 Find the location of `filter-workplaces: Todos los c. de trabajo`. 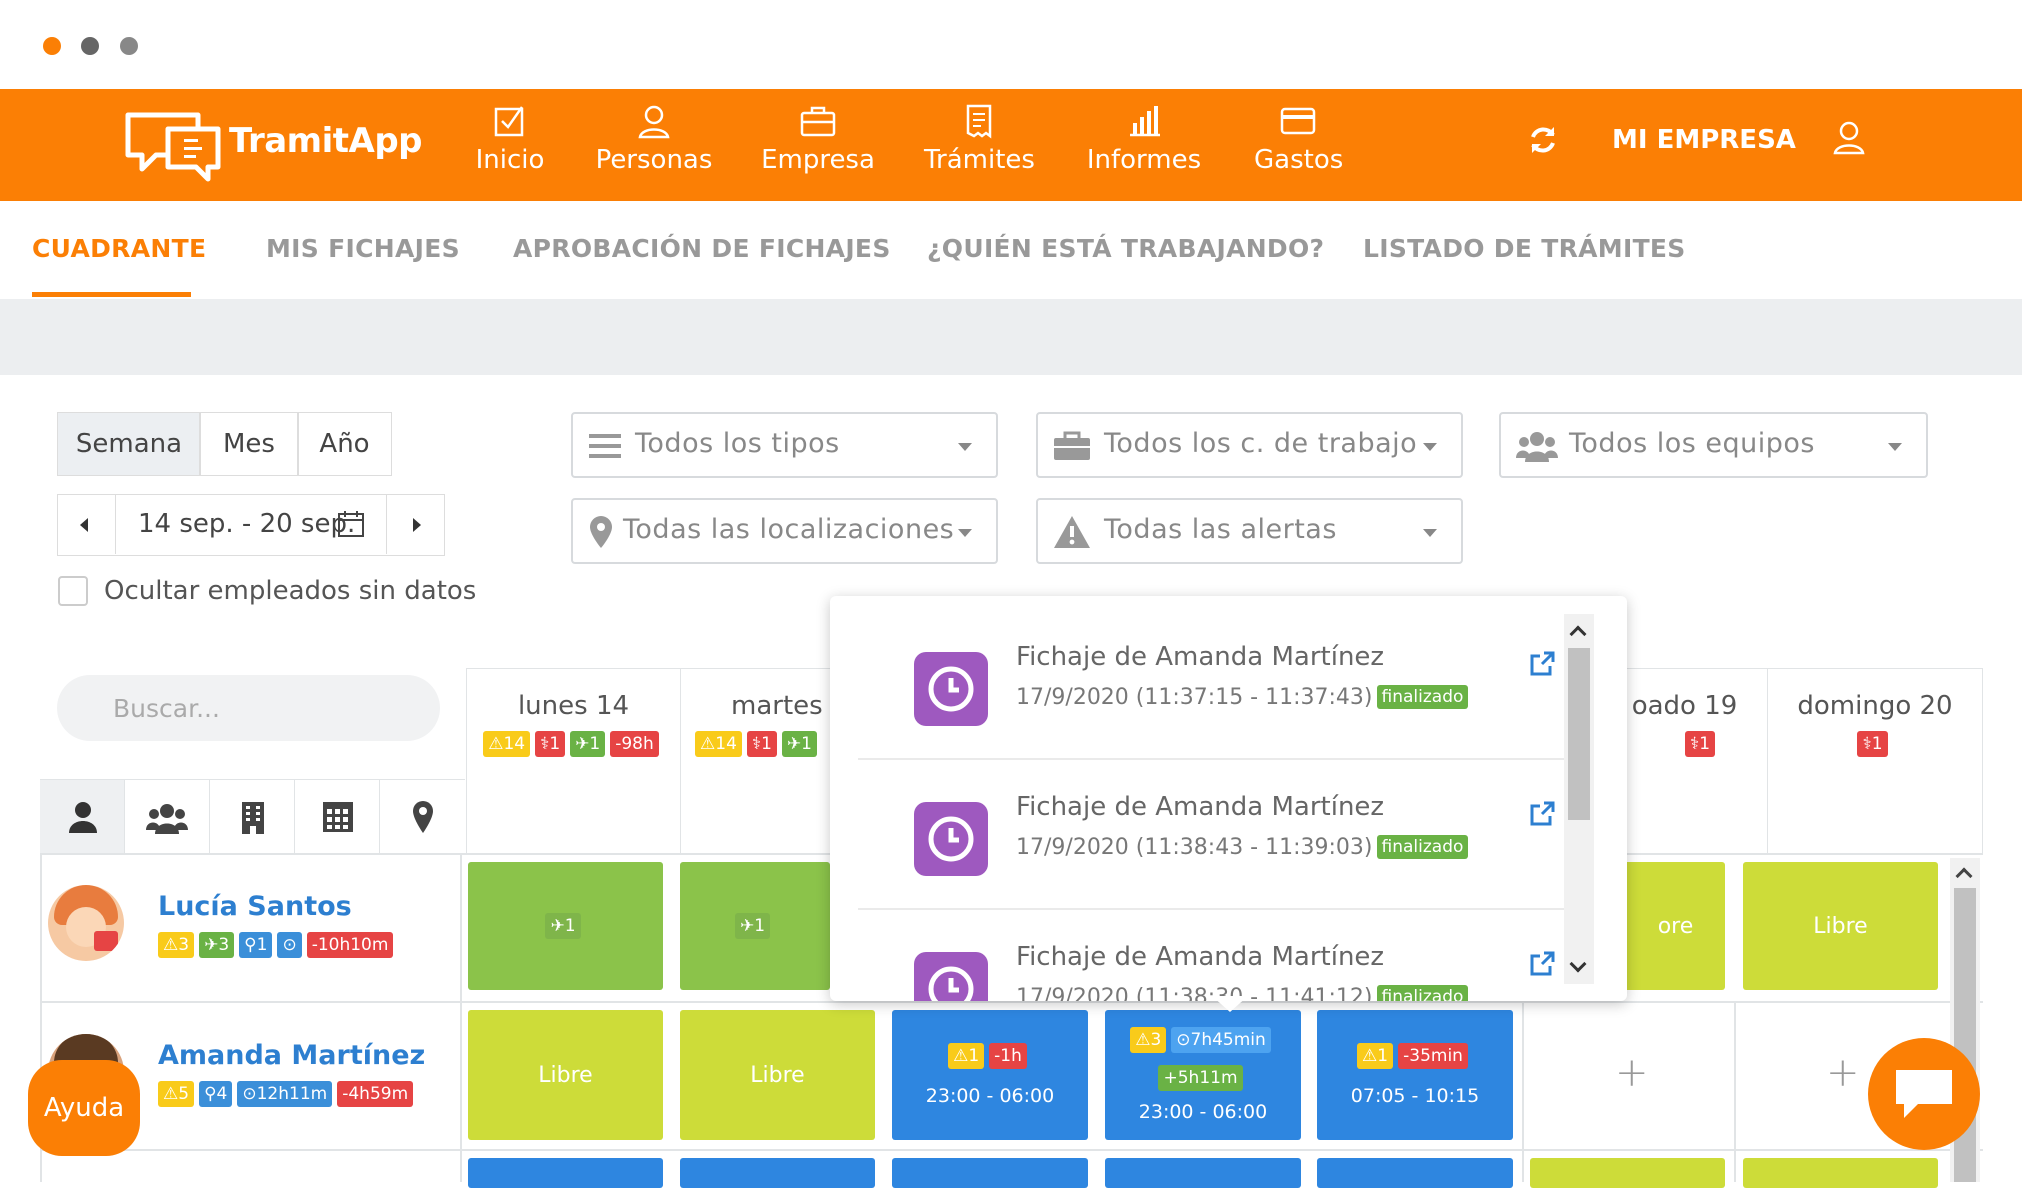

filter-workplaces: Todos los c. de trabajo is located at coordinates (1249, 445).